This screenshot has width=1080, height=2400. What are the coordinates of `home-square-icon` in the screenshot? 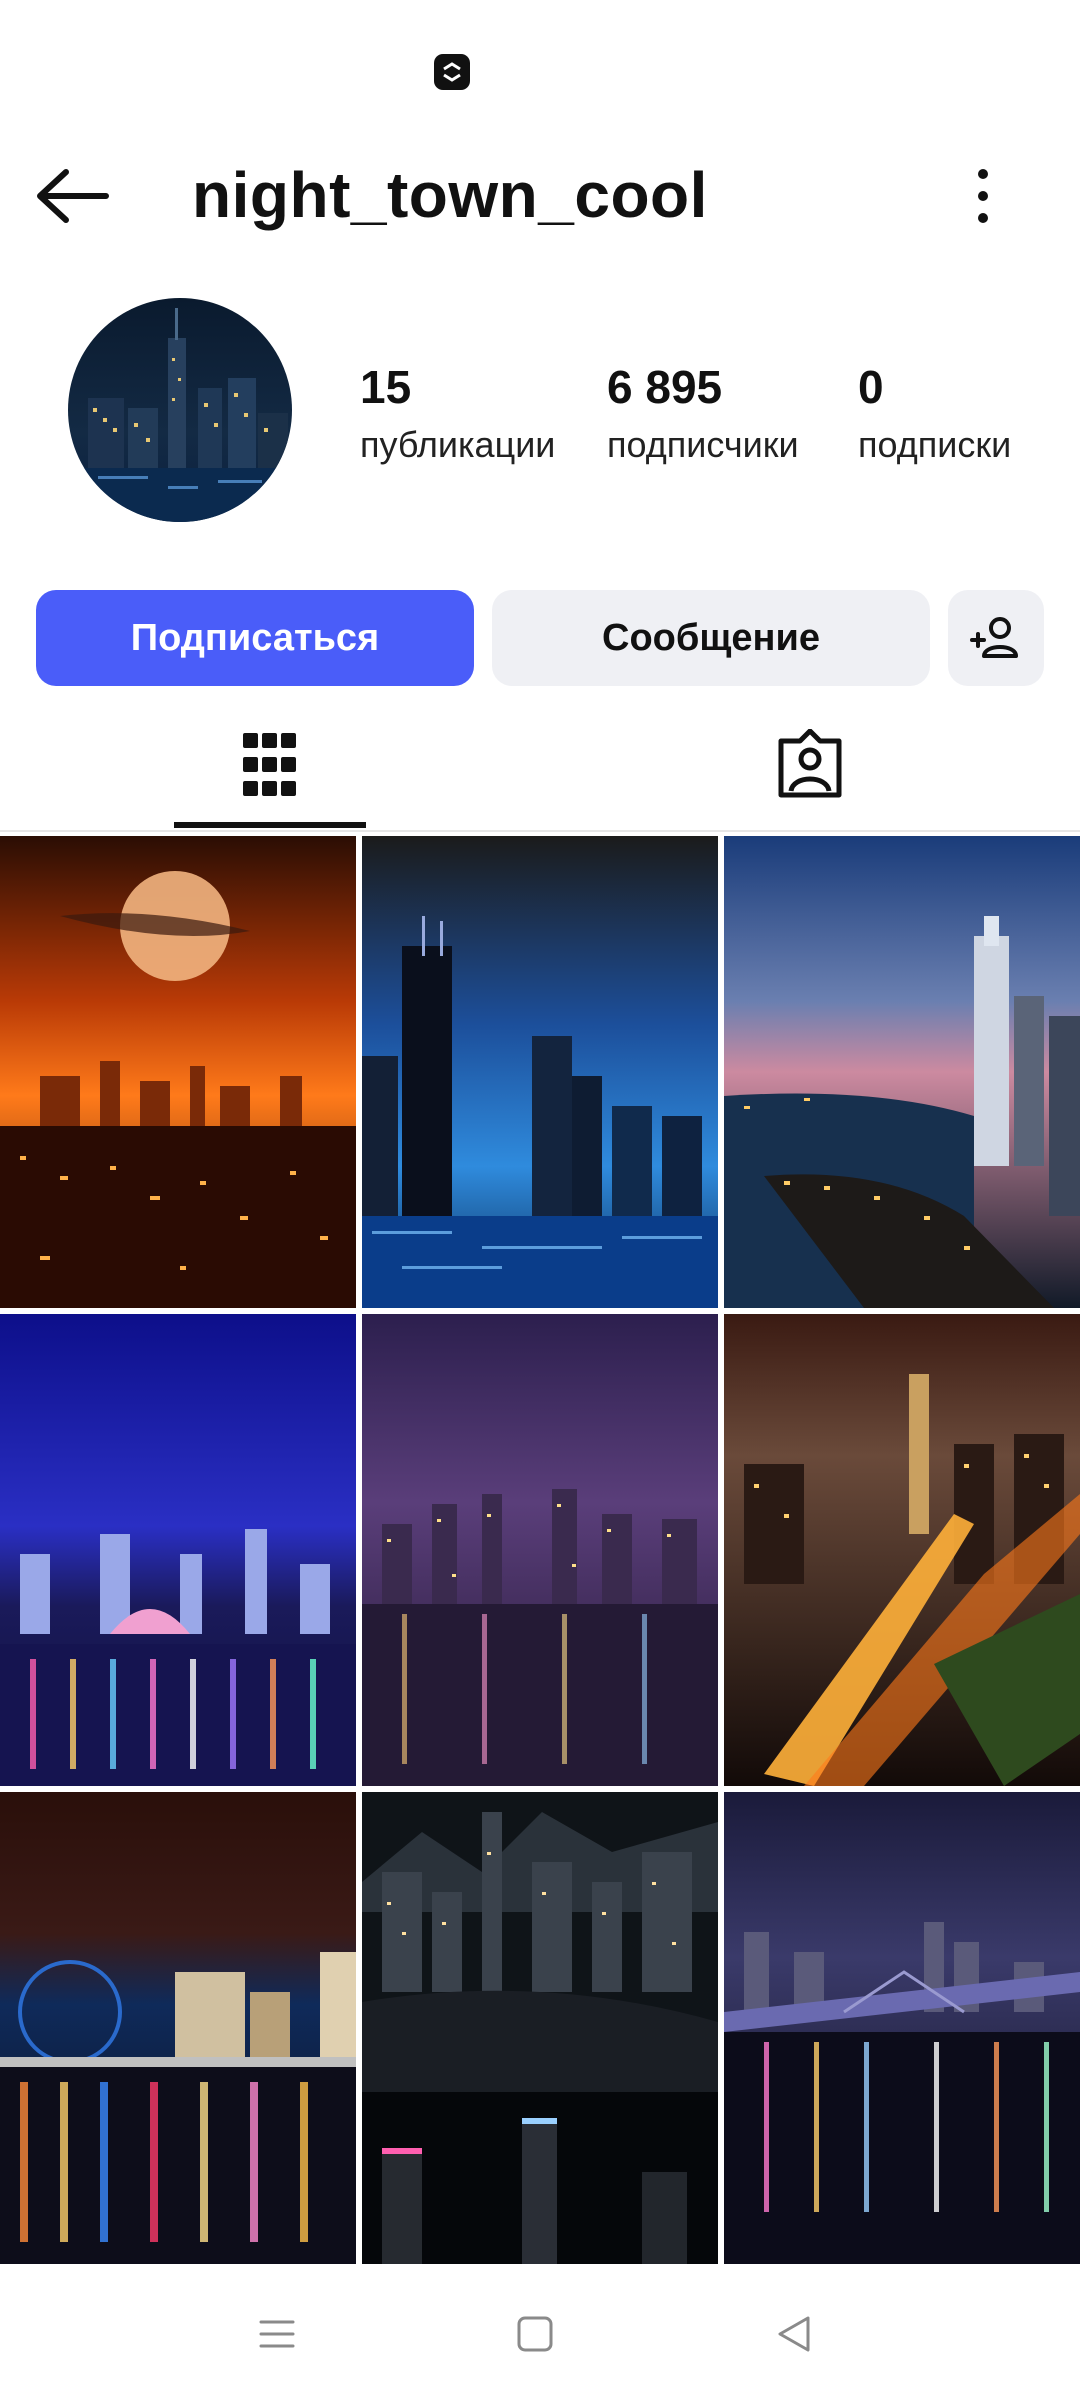 It's located at (535, 2334).